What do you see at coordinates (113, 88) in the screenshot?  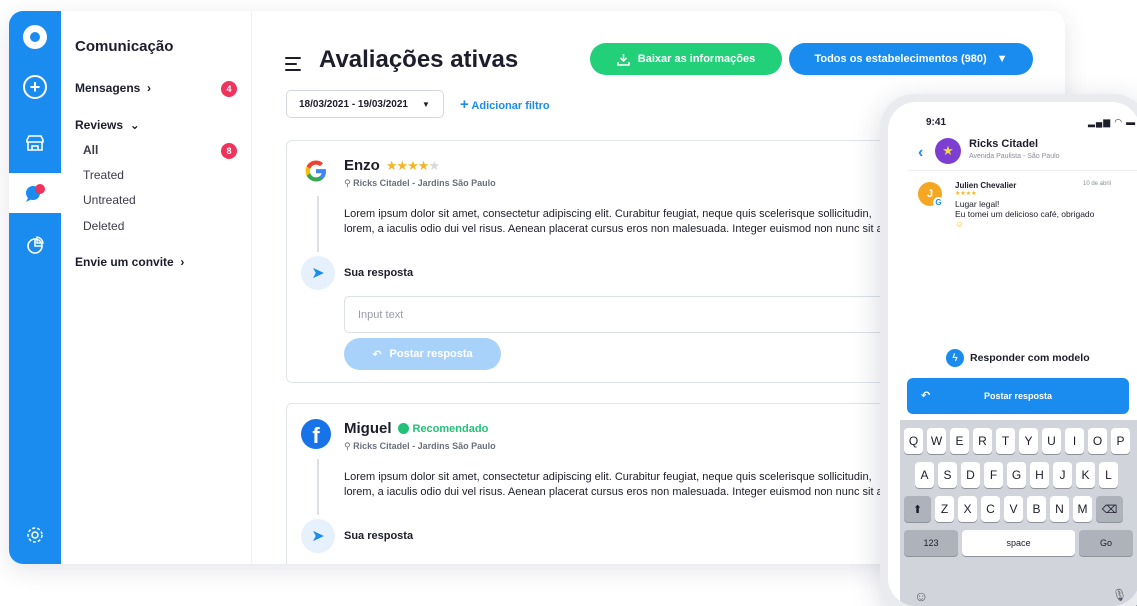 I see `sidebar-item-mensagens: Mensagens ›` at bounding box center [113, 88].